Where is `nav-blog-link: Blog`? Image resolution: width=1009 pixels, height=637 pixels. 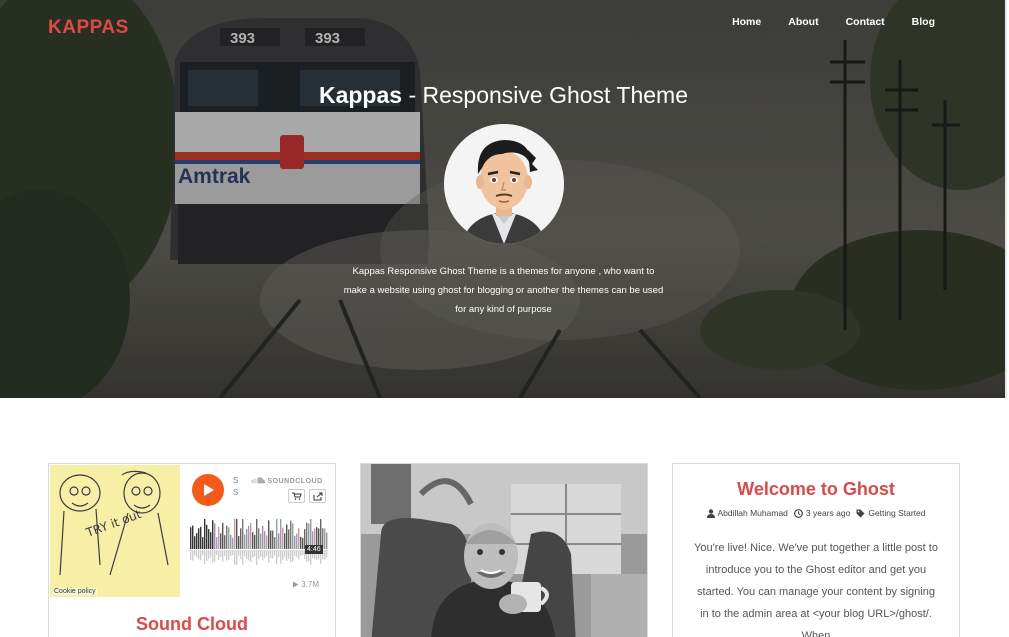 nav-blog-link: Blog is located at coordinates (923, 22).